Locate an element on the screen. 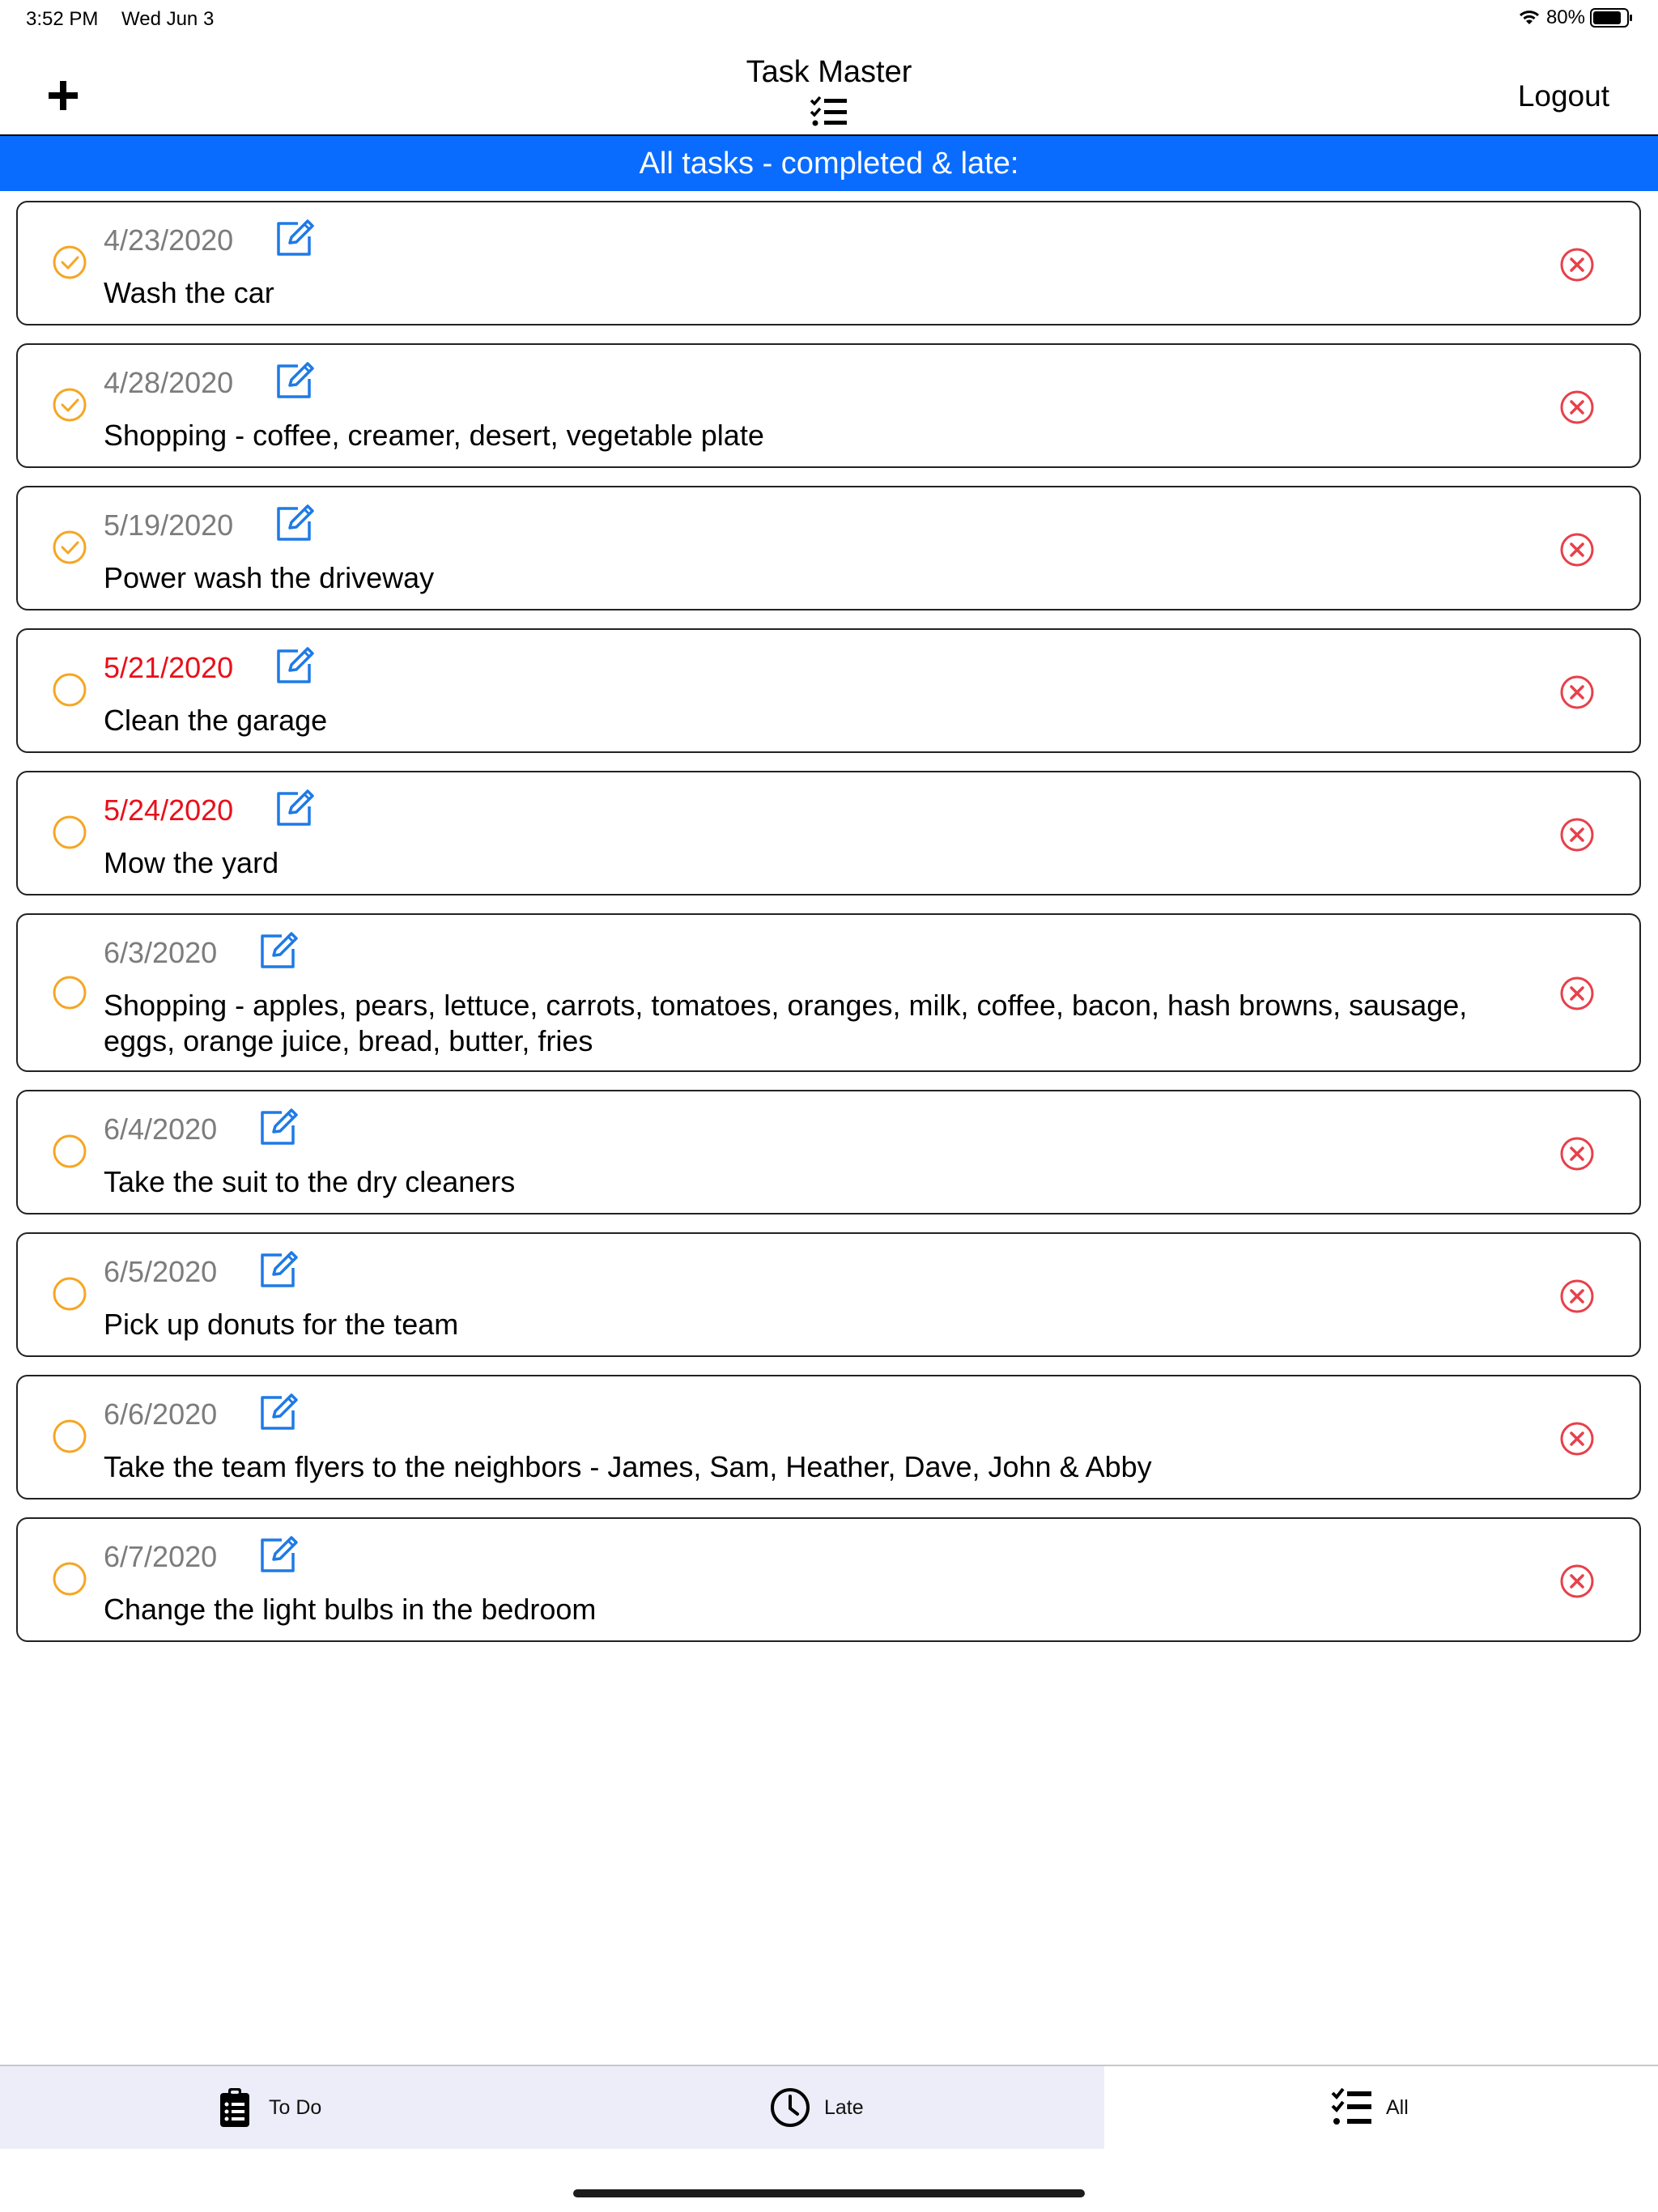 The image size is (1658, 2212). status-indicators: 80% is located at coordinates (1575, 18).